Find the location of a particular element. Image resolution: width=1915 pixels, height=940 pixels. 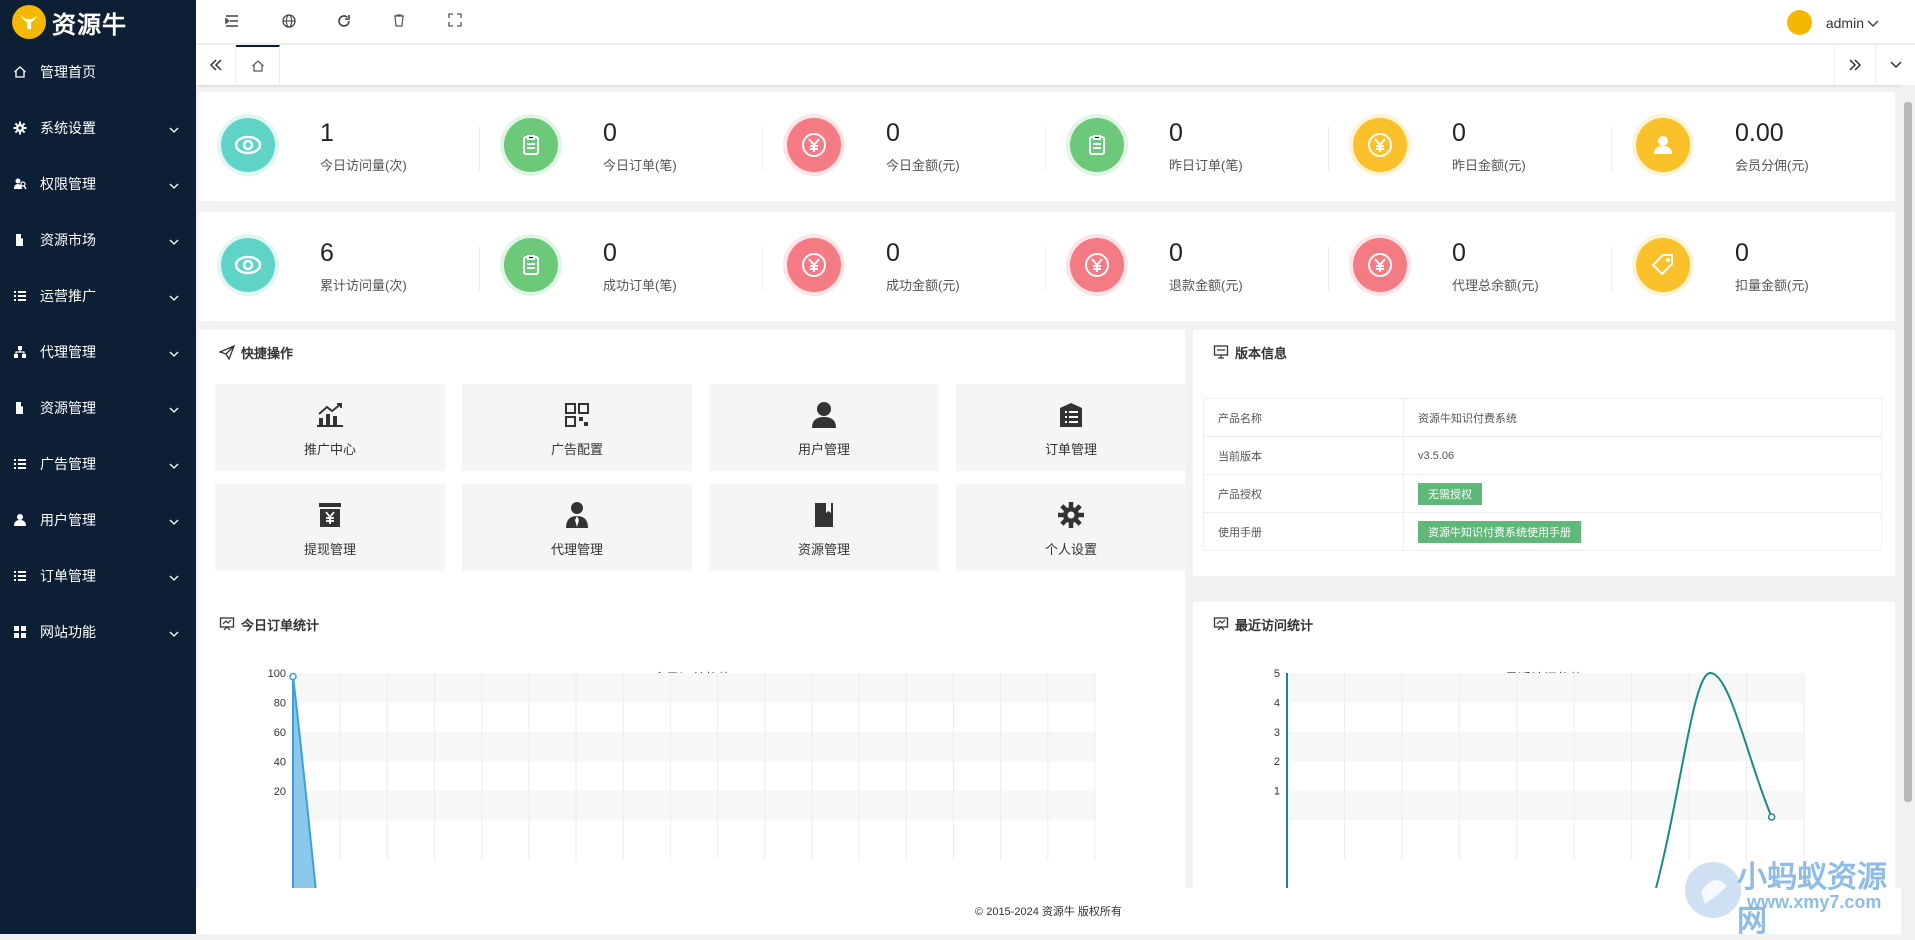

sidebar-item: 订单管理 is located at coordinates (98, 576).